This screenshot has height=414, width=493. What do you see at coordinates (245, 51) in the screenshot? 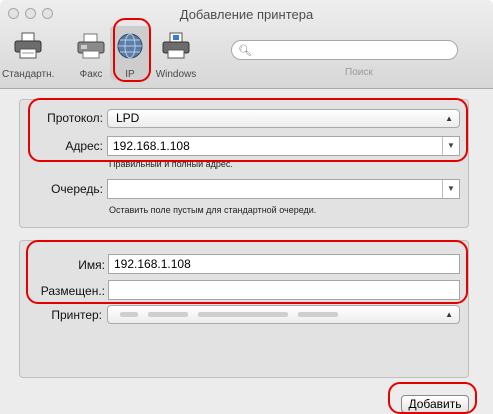
I see `search-icon: 🔍︎` at bounding box center [245, 51].